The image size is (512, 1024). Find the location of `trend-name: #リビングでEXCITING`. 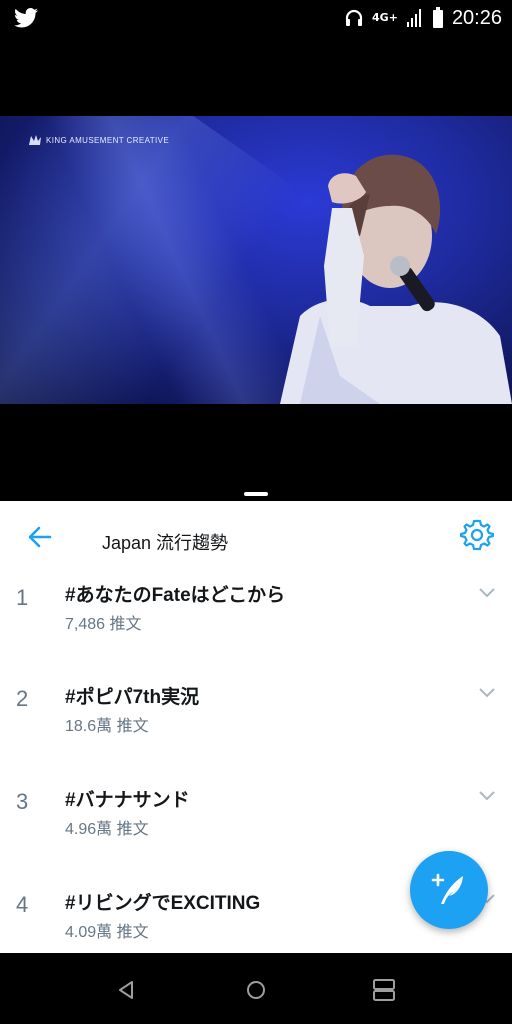

trend-name: #リビングでEXCITING is located at coordinates (163, 903).